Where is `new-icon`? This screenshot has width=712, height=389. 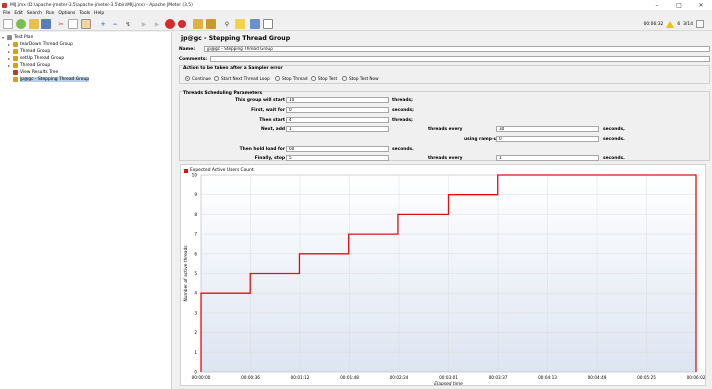
new-icon is located at coordinates (8, 24).